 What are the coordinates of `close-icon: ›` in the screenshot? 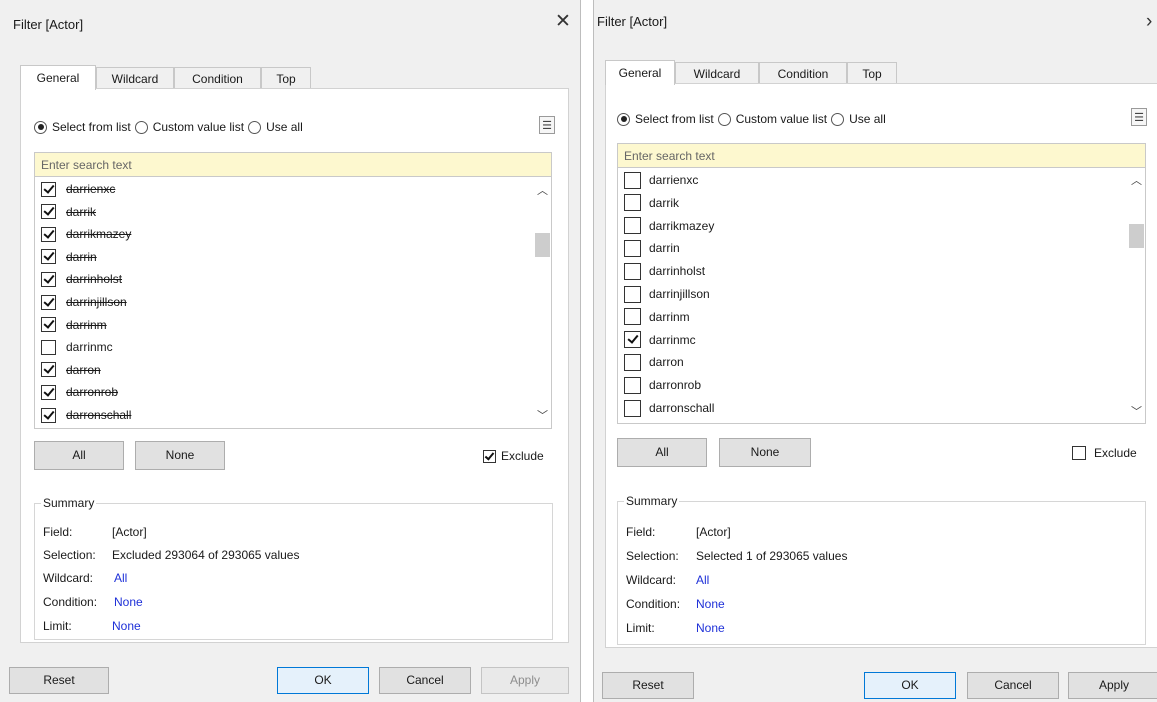 It's located at (1149, 21).